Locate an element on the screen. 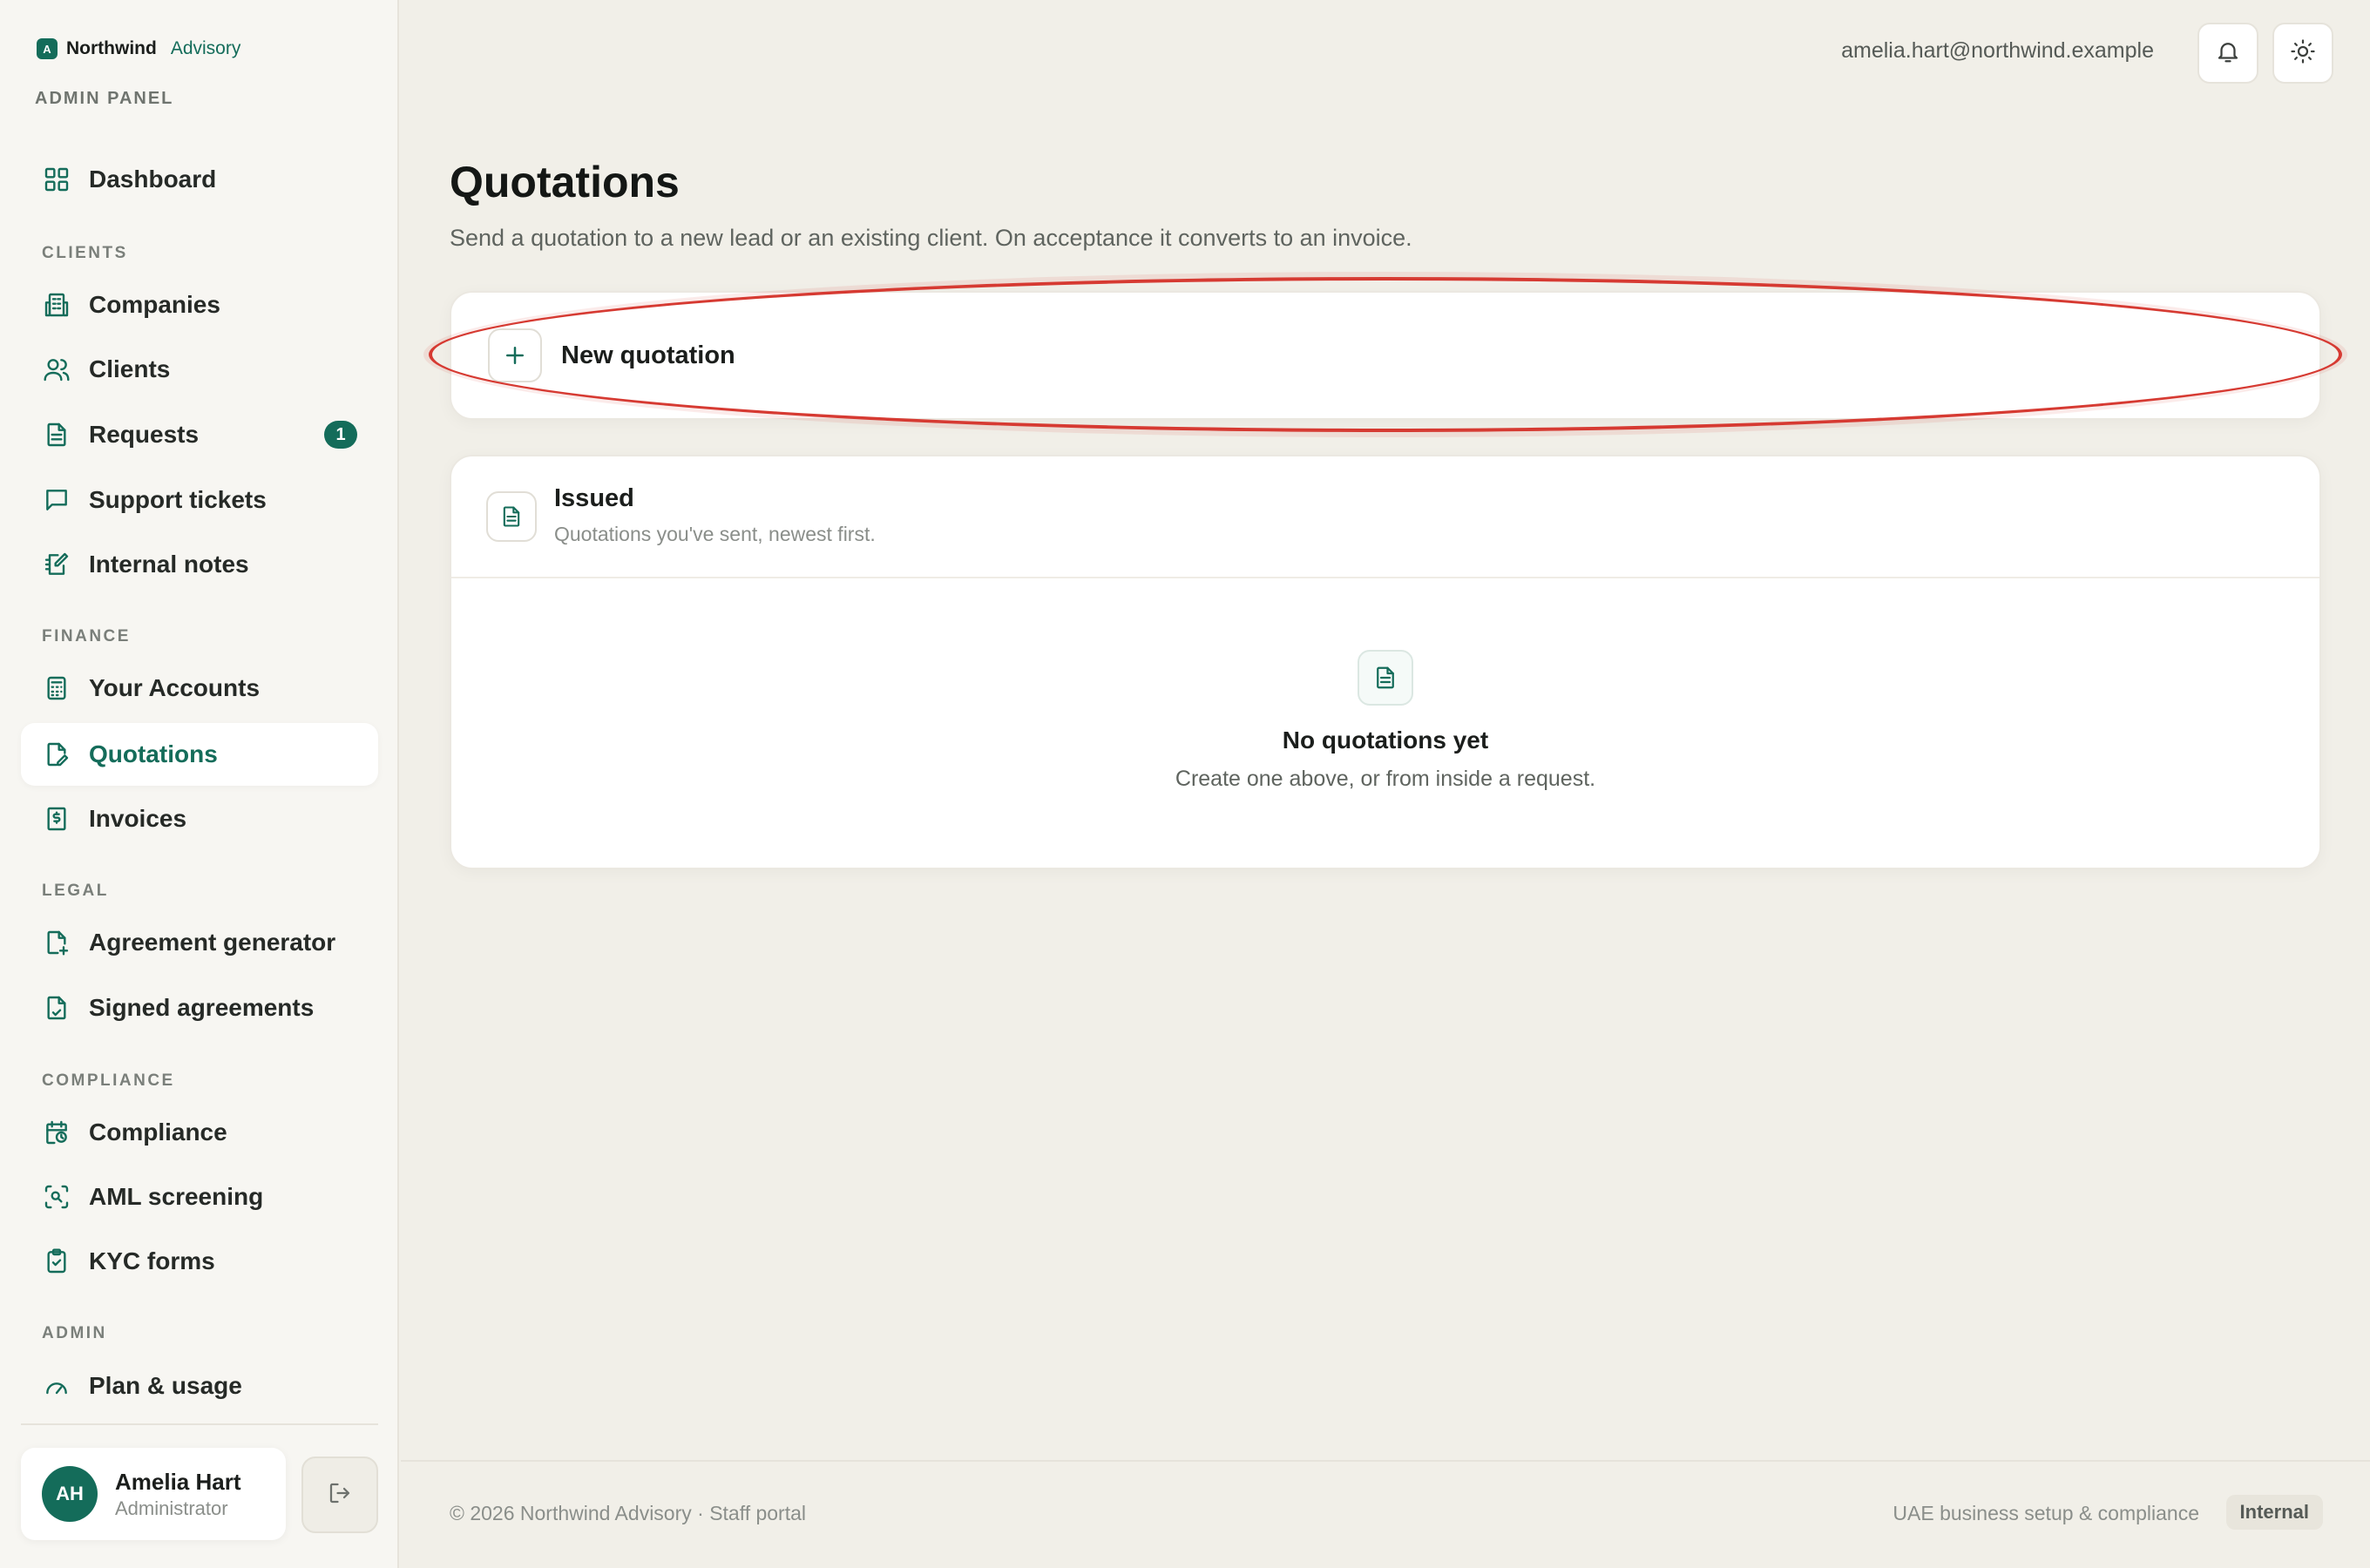  sidebar-item-label: Your Accounts is located at coordinates (175, 687).